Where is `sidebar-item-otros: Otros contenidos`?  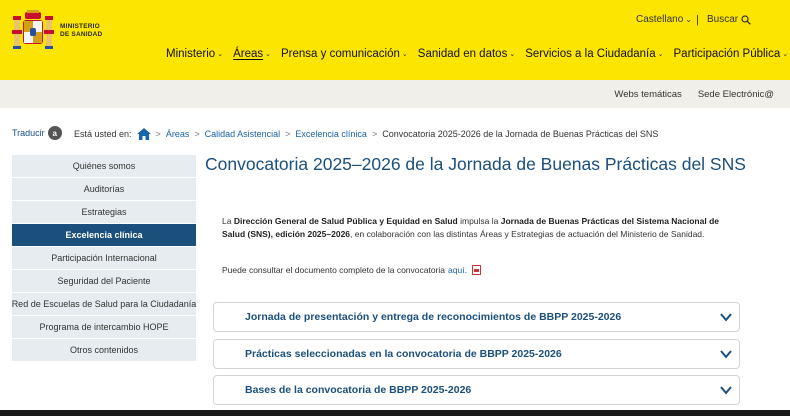 sidebar-item-otros: Otros contenidos is located at coordinates (104, 350).